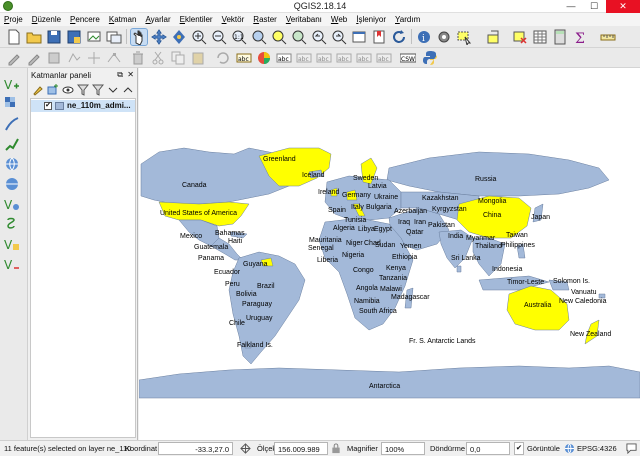 This screenshot has width=640, height=456. What do you see at coordinates (54, 58) in the screenshot?
I see `save-edits-icon` at bounding box center [54, 58].